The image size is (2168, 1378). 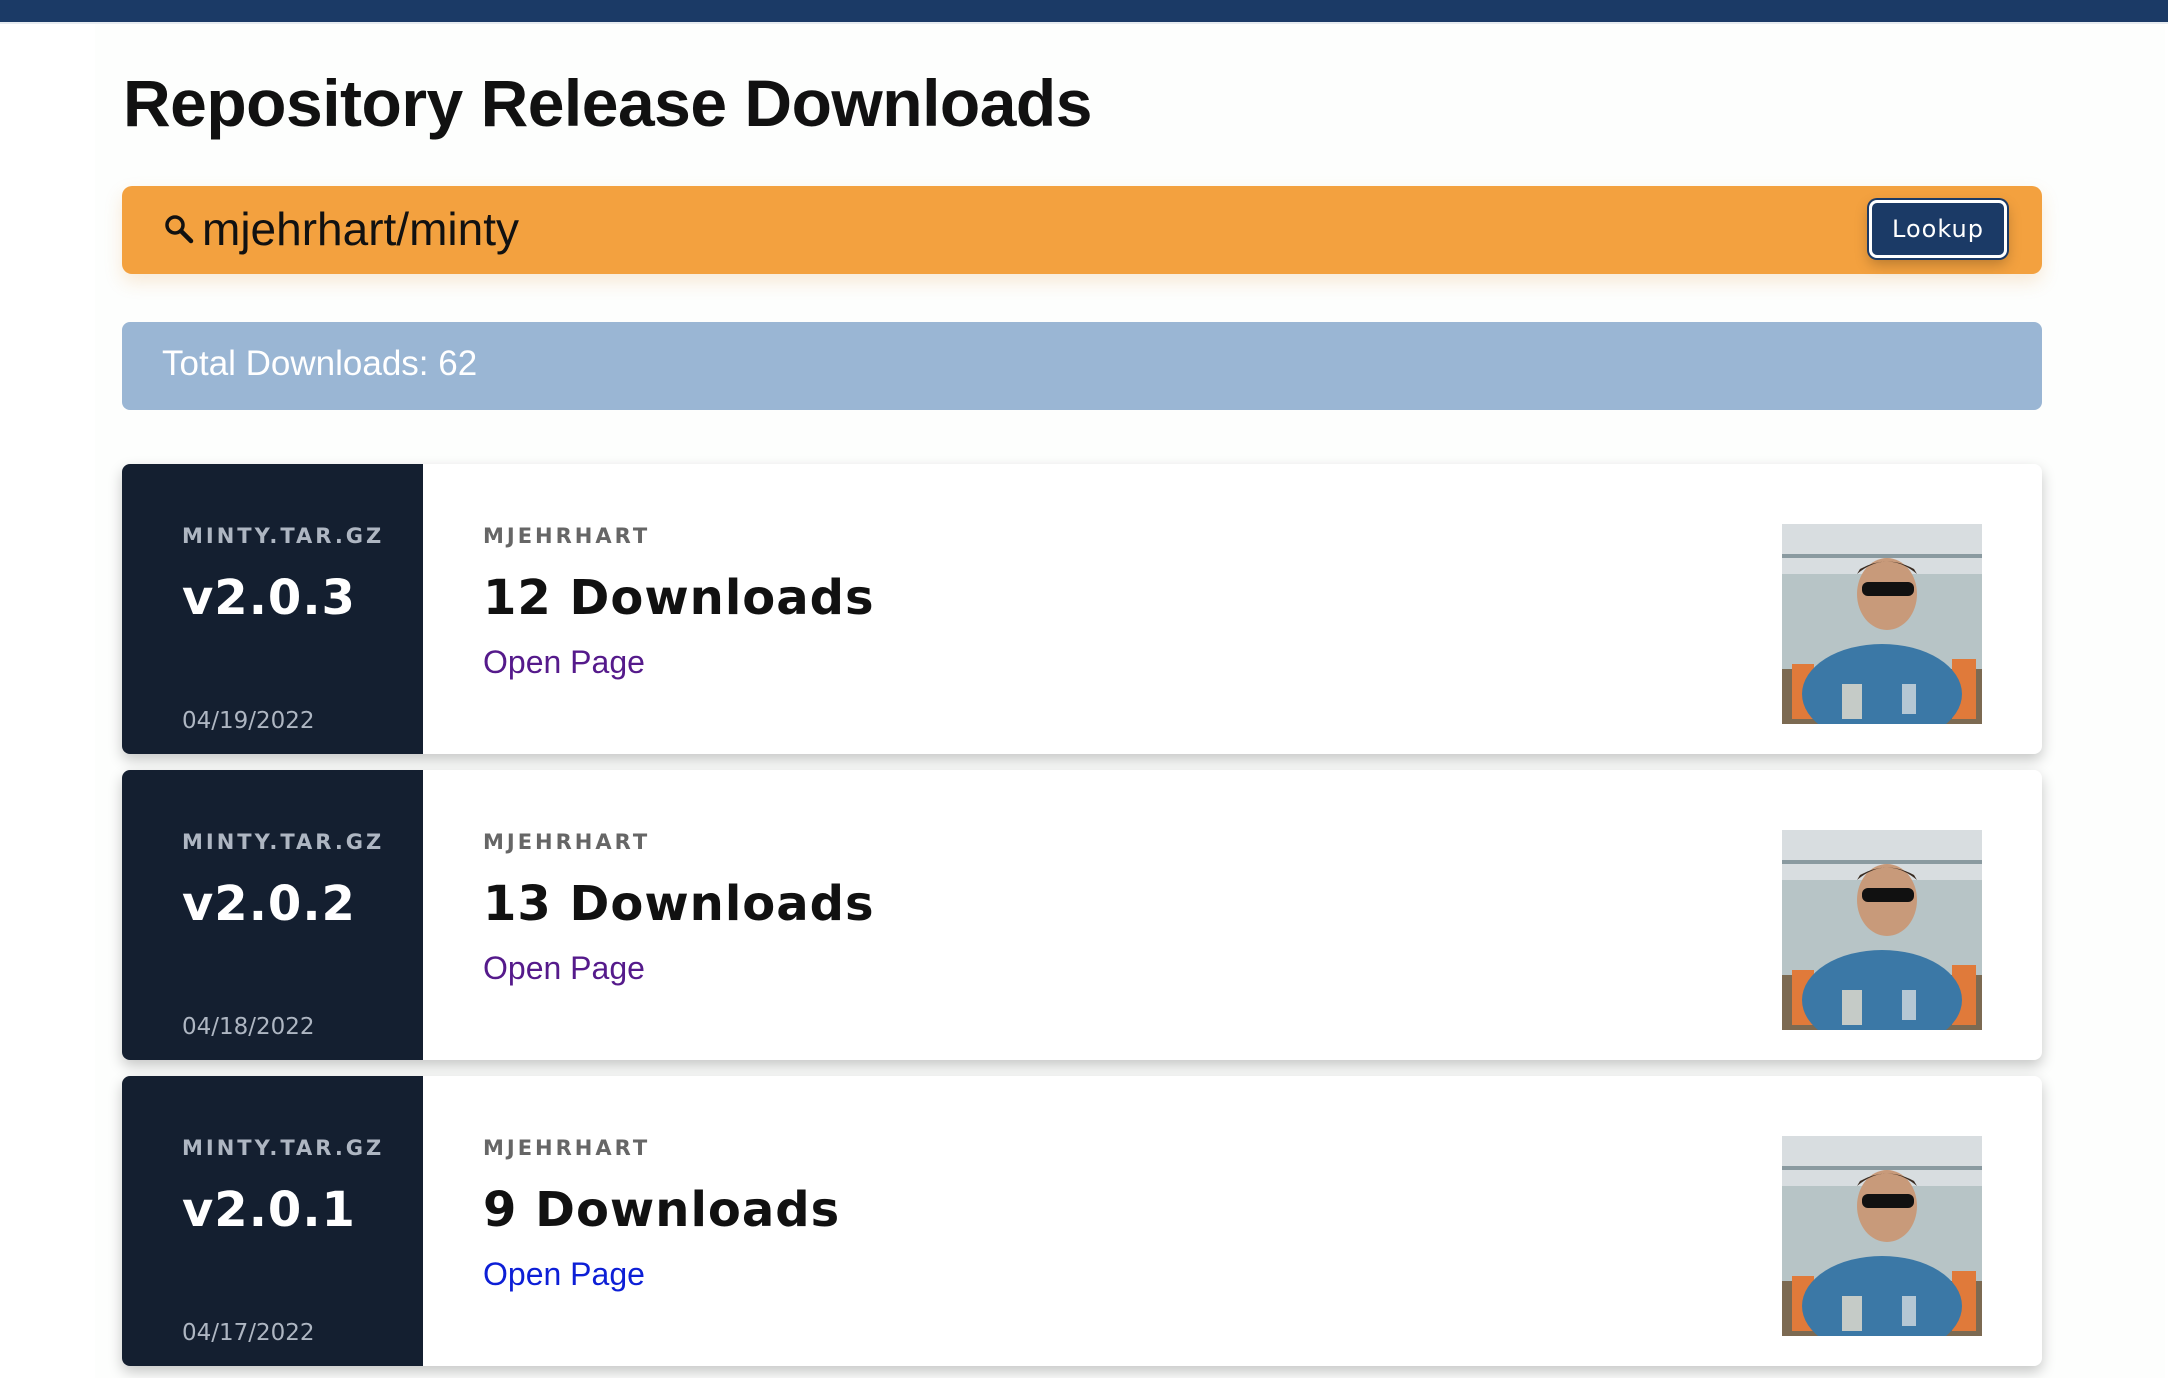 What do you see at coordinates (179, 229) in the screenshot?
I see `search-icon` at bounding box center [179, 229].